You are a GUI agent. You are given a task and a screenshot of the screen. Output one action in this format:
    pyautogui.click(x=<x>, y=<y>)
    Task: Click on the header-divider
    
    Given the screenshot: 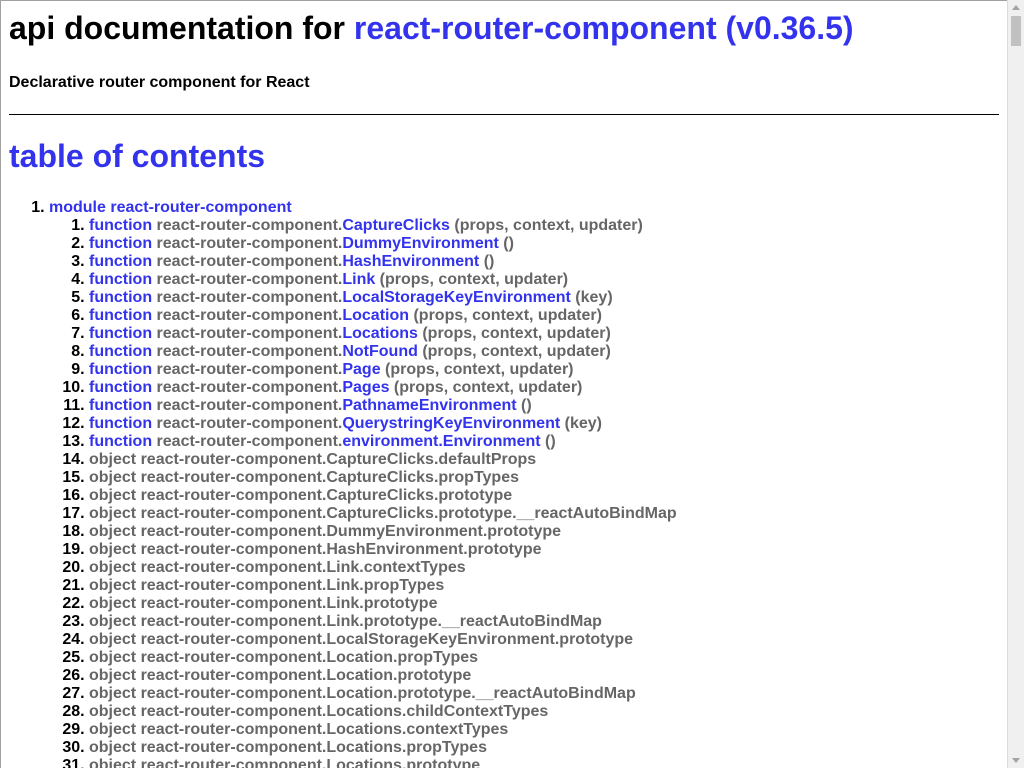 What is the action you would take?
    pyautogui.click(x=504, y=114)
    